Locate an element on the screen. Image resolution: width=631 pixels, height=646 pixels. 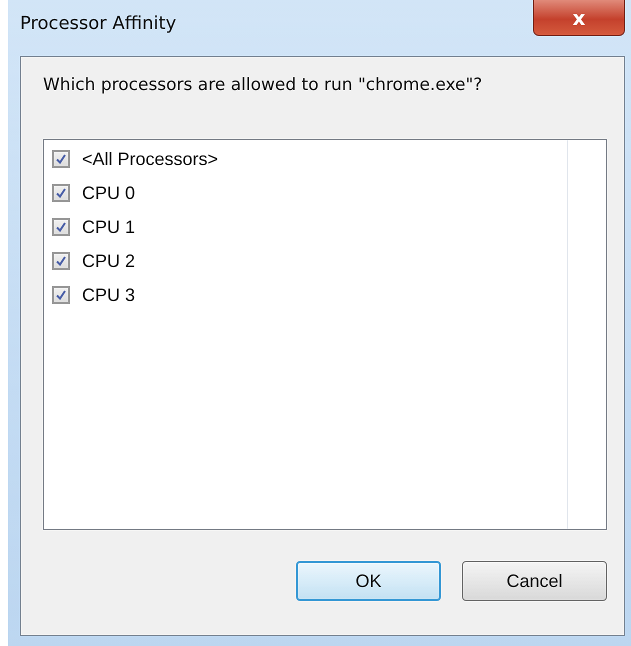
processor-label: CPU 2 is located at coordinates (109, 261).